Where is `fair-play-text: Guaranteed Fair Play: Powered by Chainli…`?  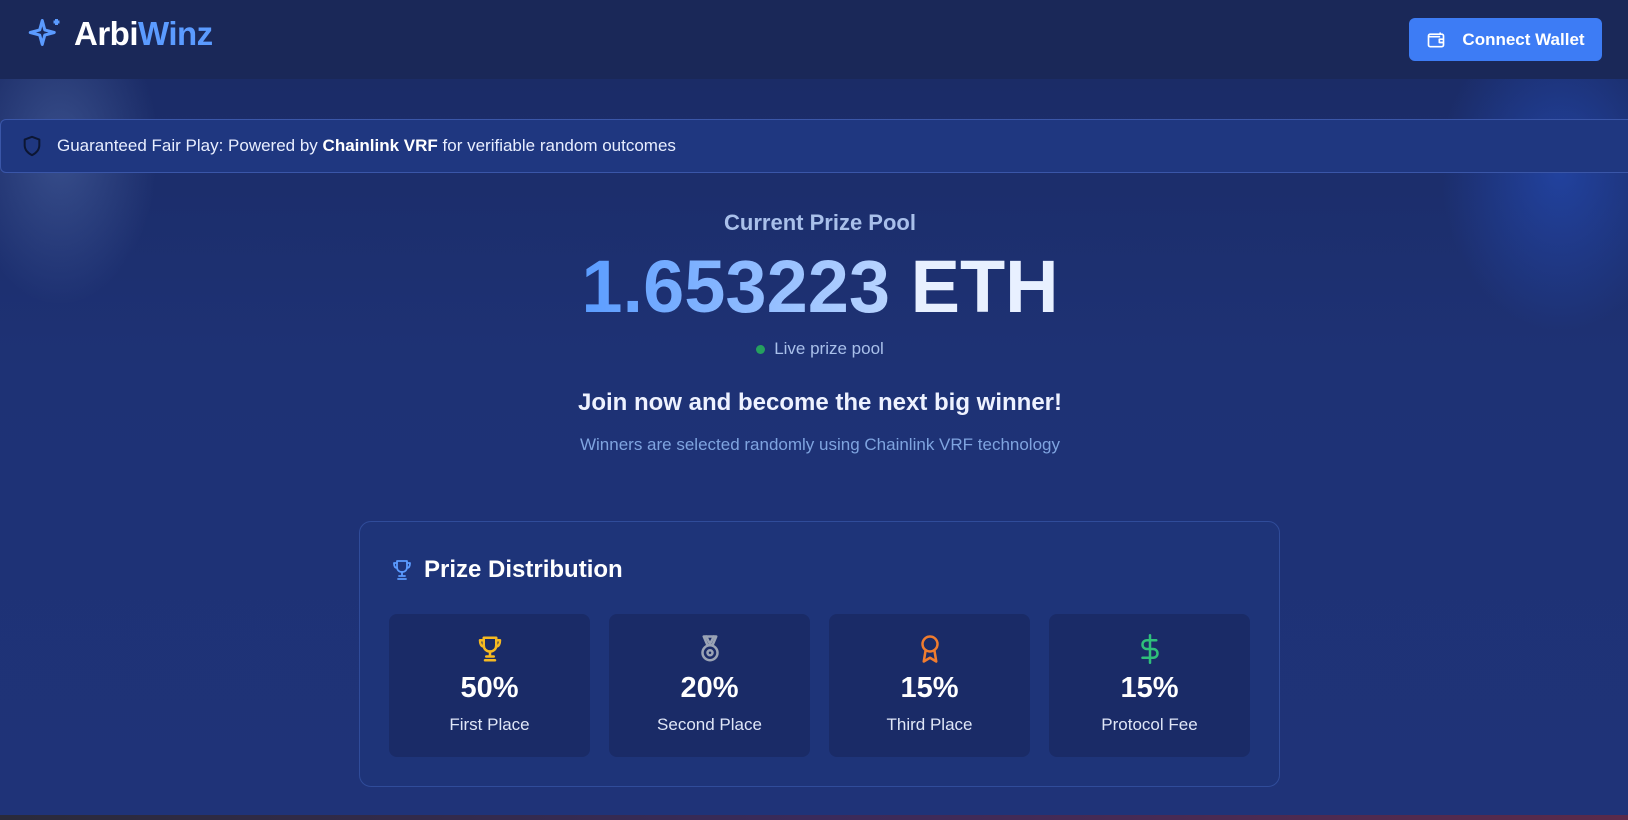 fair-play-text: Guaranteed Fair Play: Powered by Chainli… is located at coordinates (366, 146).